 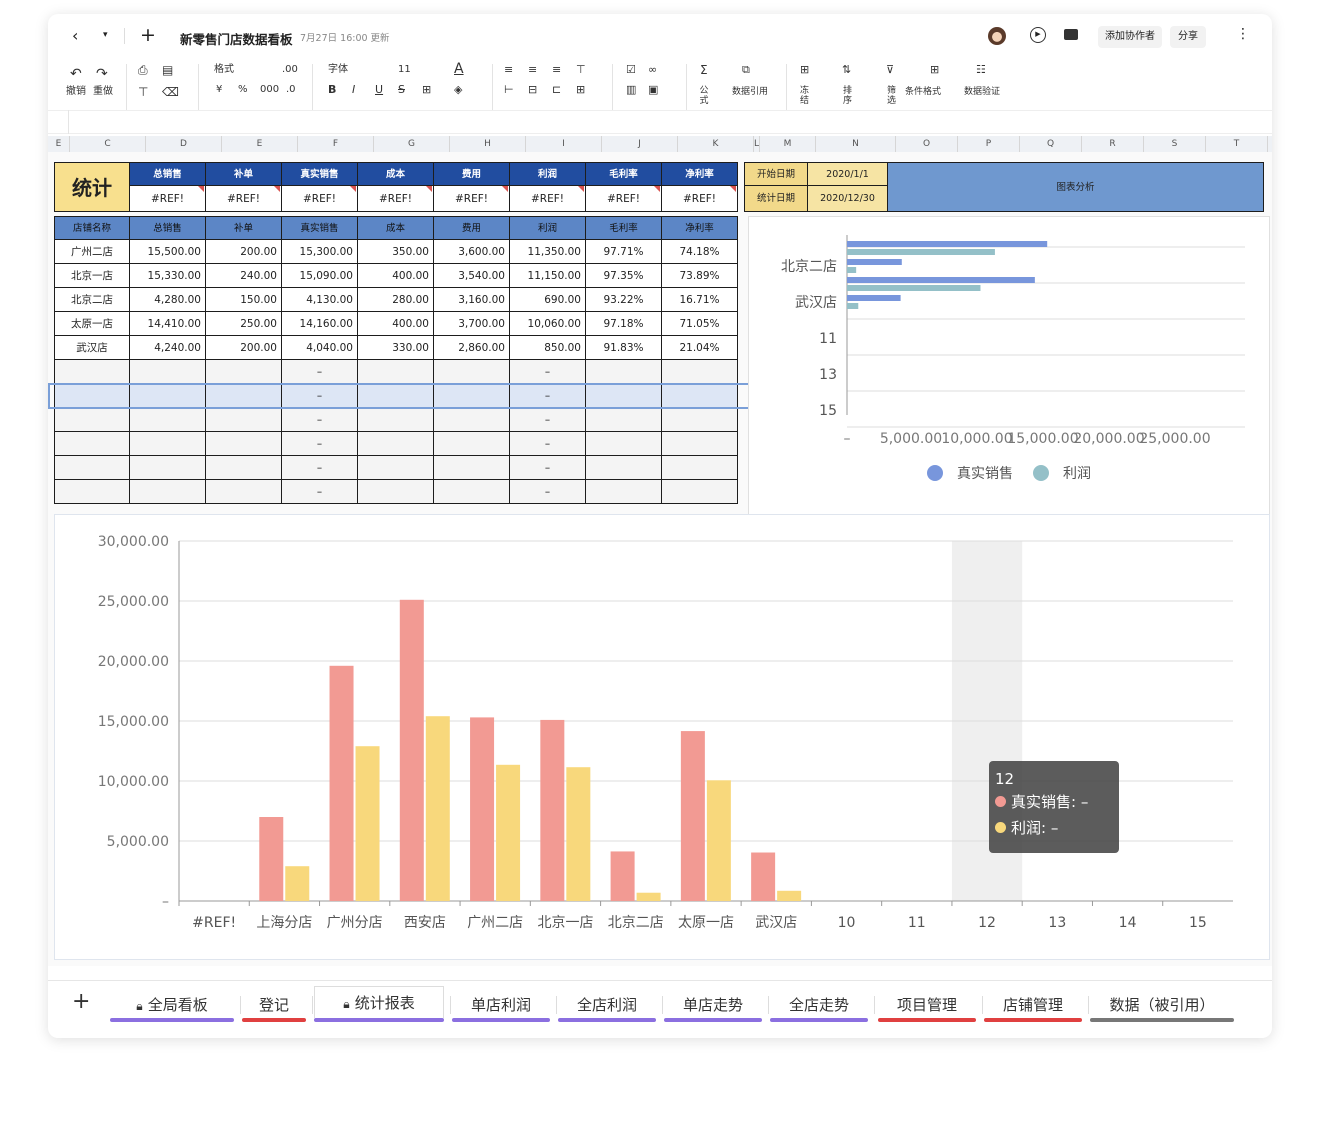 What do you see at coordinates (379, 1002) in the screenshot?
I see `sheet-tab: 🔒︎ 统计报表` at bounding box center [379, 1002].